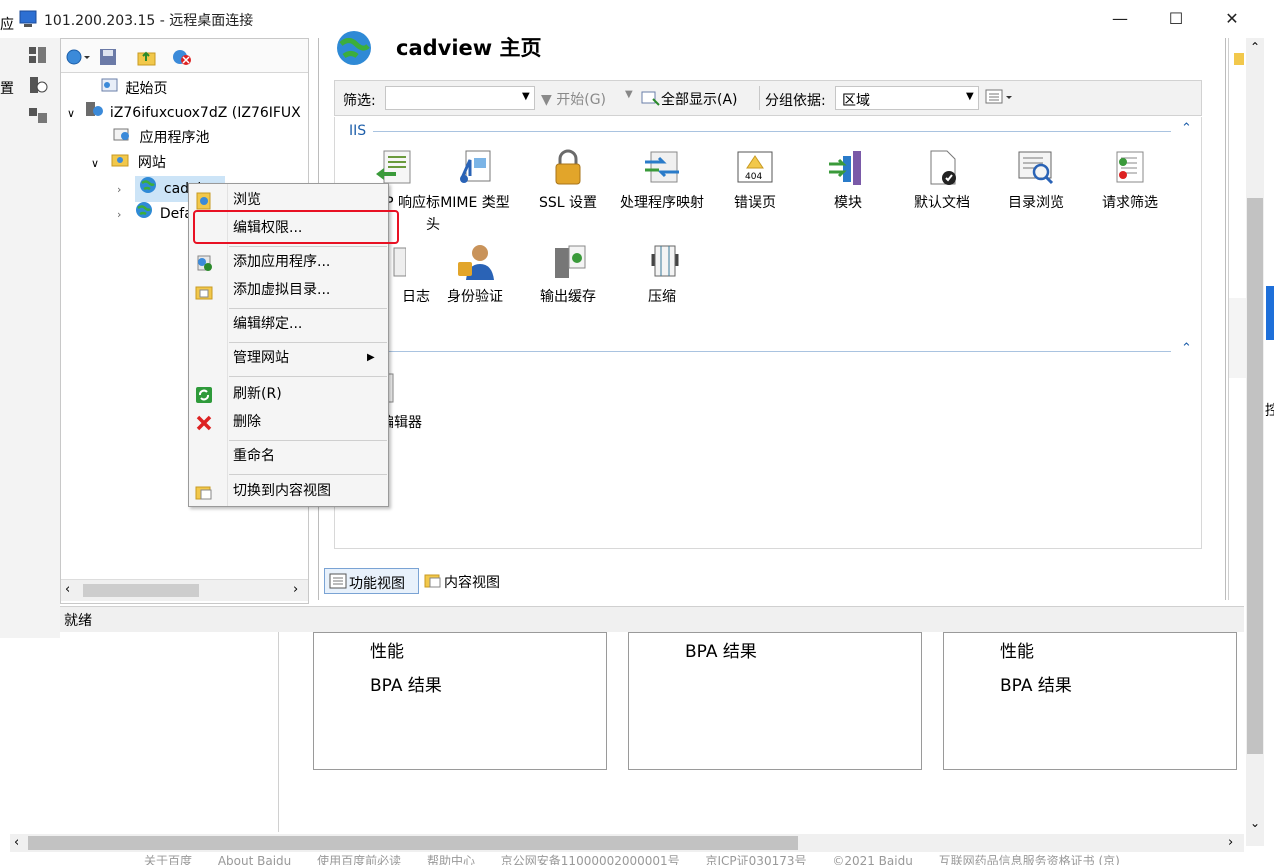  Describe the element at coordinates (38, 57) in the screenshot. I see `grid-icon` at that location.